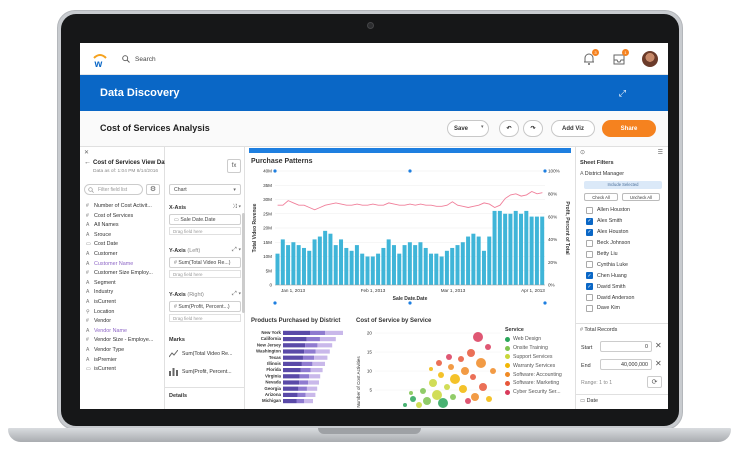 The image size is (739, 459). I want to click on share-button: Share, so click(629, 128).